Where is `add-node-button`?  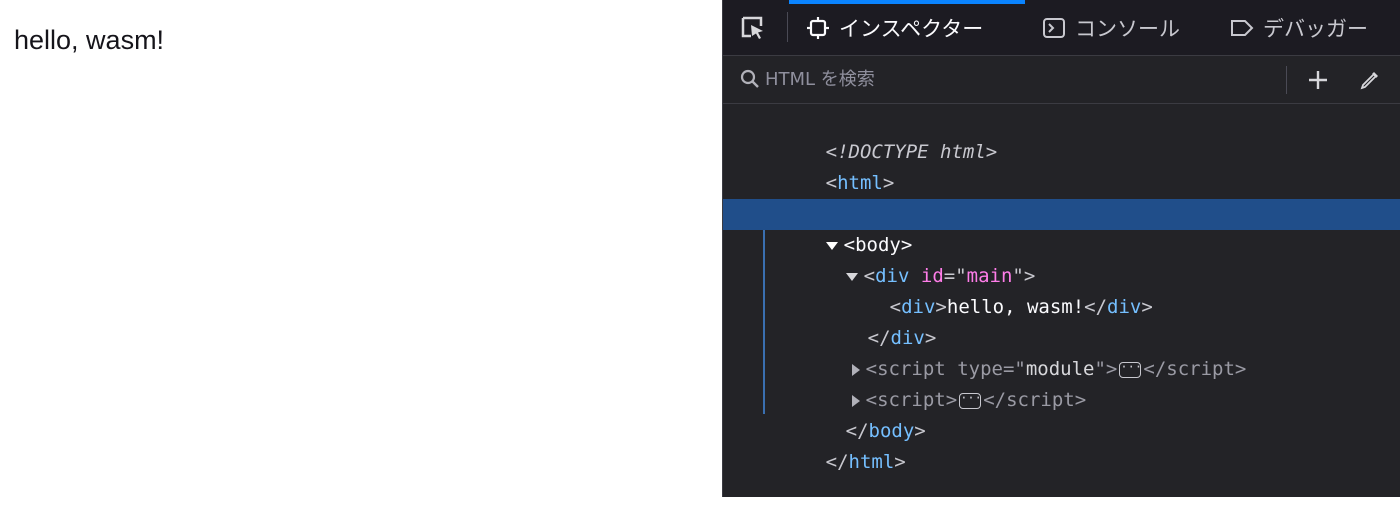 add-node-button is located at coordinates (1318, 80).